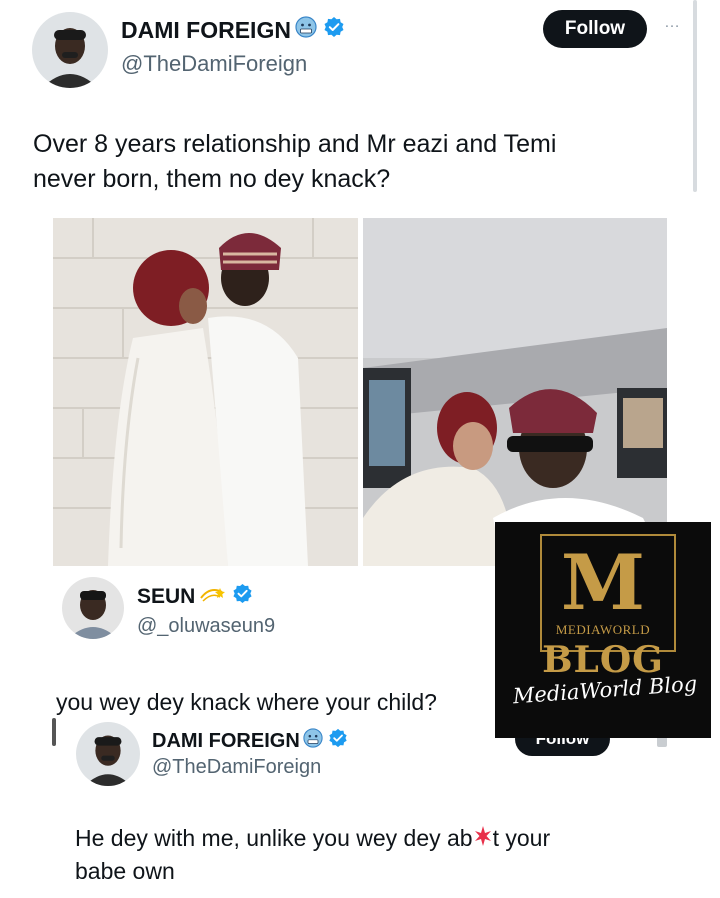 The width and height of the screenshot is (720, 898). I want to click on reply-display-name-text: SEUN, so click(166, 596).